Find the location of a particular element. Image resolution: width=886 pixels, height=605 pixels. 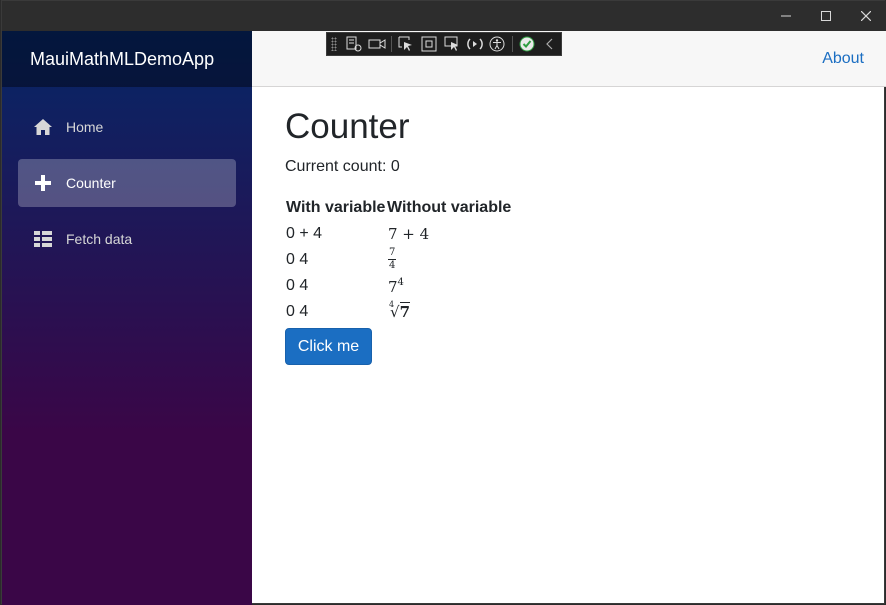

table-cell-power: 74 is located at coordinates (396, 286).